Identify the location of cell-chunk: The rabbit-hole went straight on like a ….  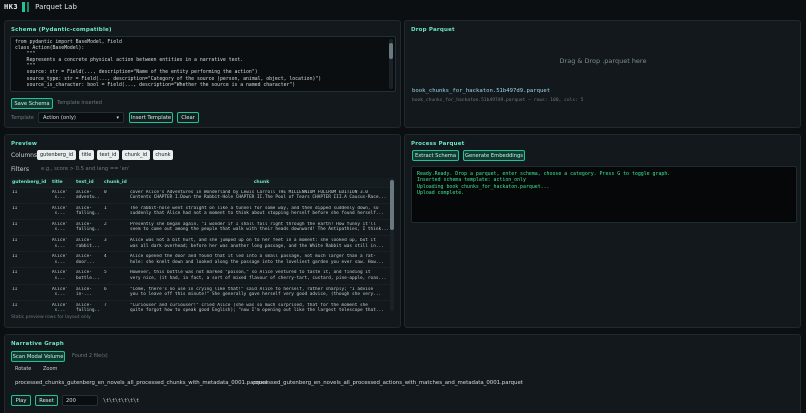
(261, 211).